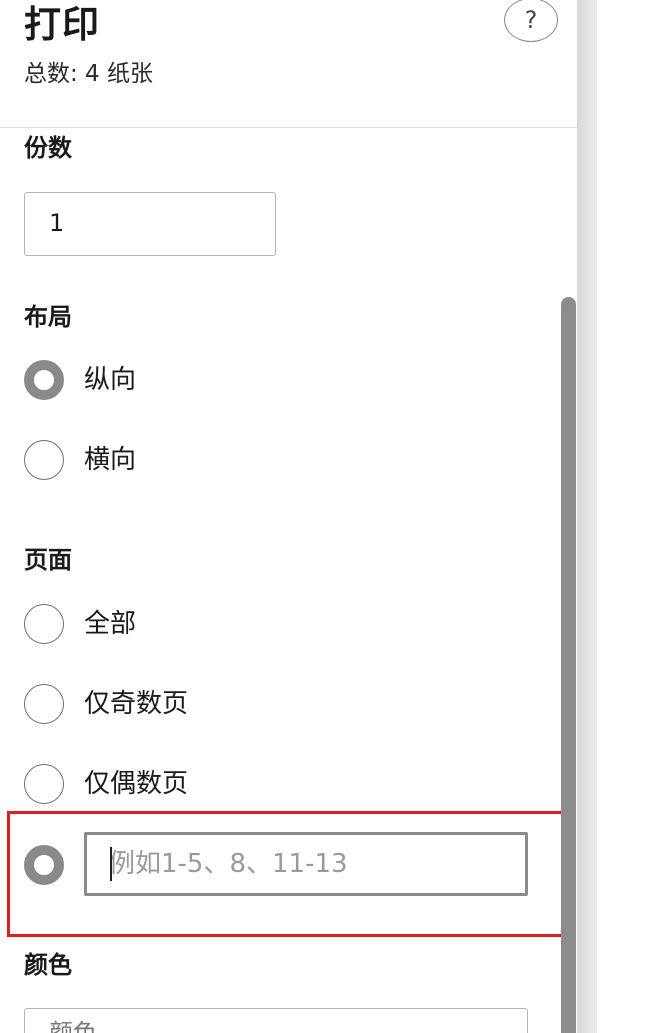 Image resolution: width=647 pixels, height=1033 pixels. Describe the element at coordinates (110, 624) in the screenshot. I see `pages-option-label: 全部` at that location.